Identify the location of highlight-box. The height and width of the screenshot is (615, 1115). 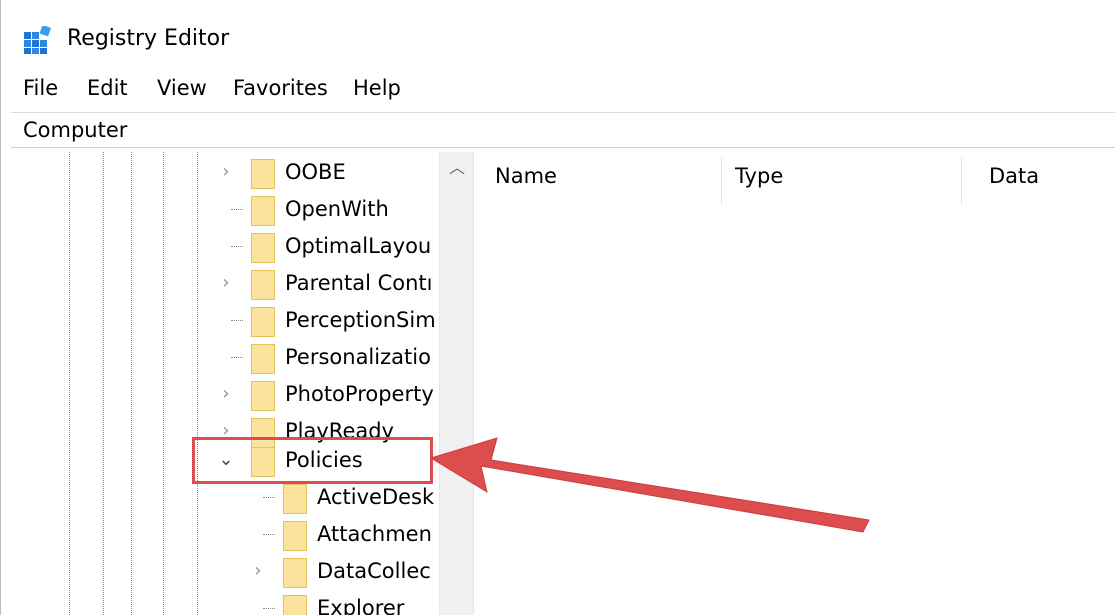
(312, 460).